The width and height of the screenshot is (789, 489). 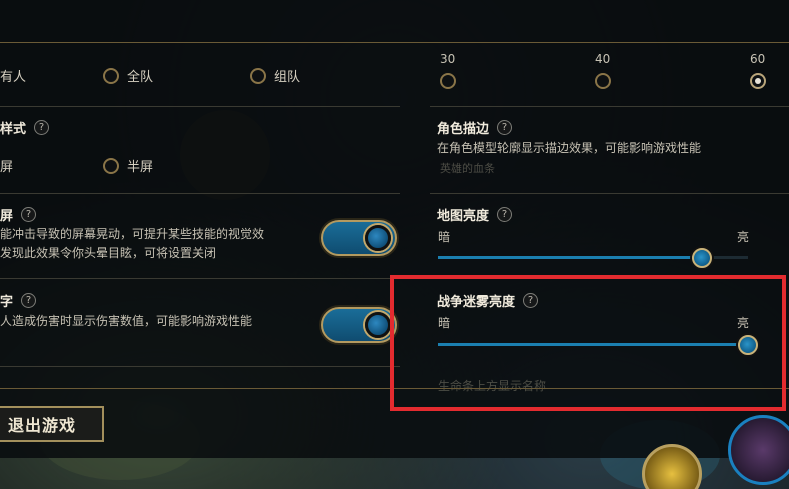 I want to click on ultimate-icon, so click(x=758, y=450).